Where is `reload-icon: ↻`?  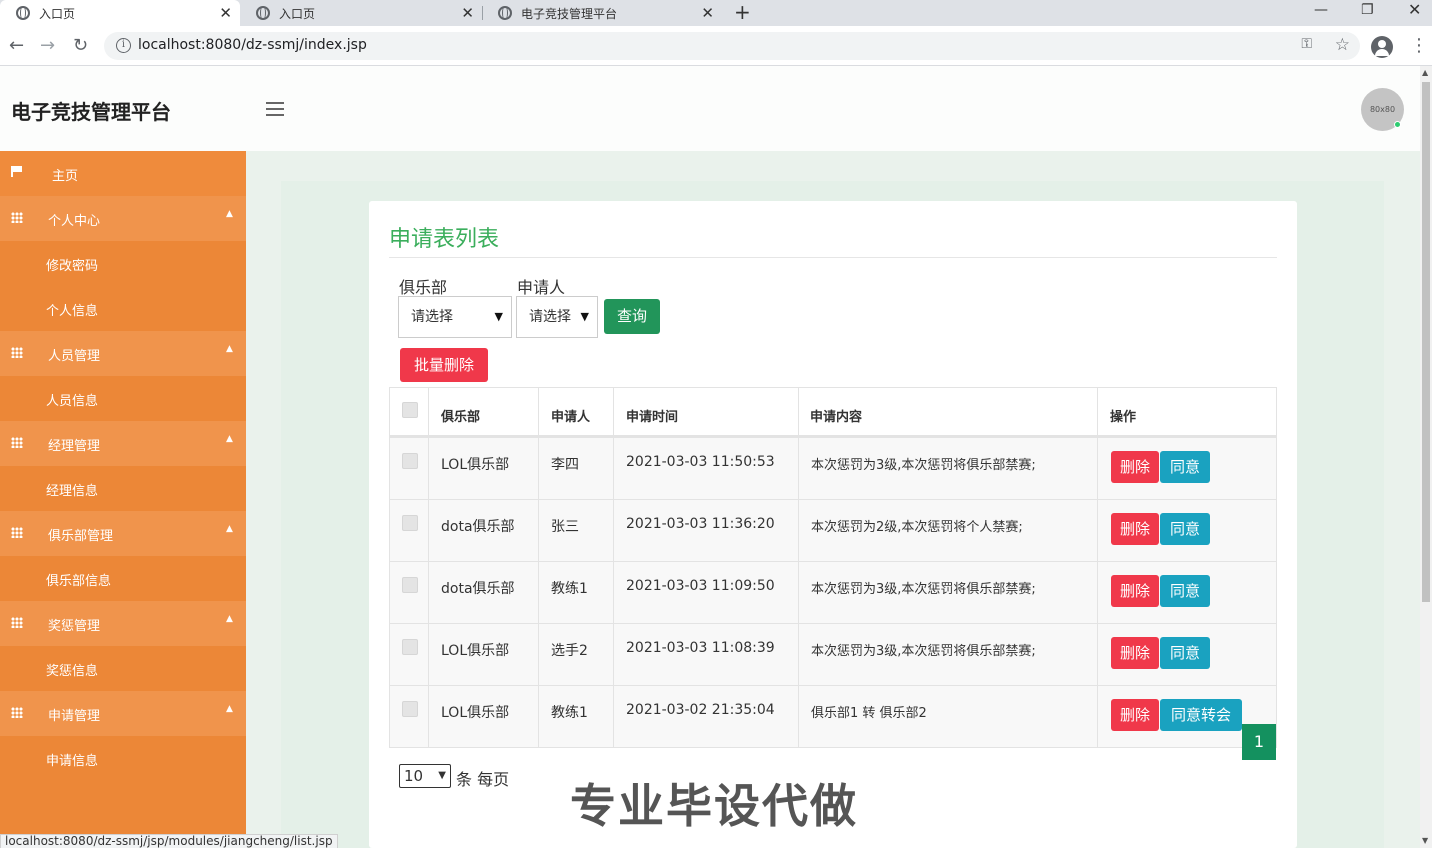 reload-icon: ↻ is located at coordinates (80, 46).